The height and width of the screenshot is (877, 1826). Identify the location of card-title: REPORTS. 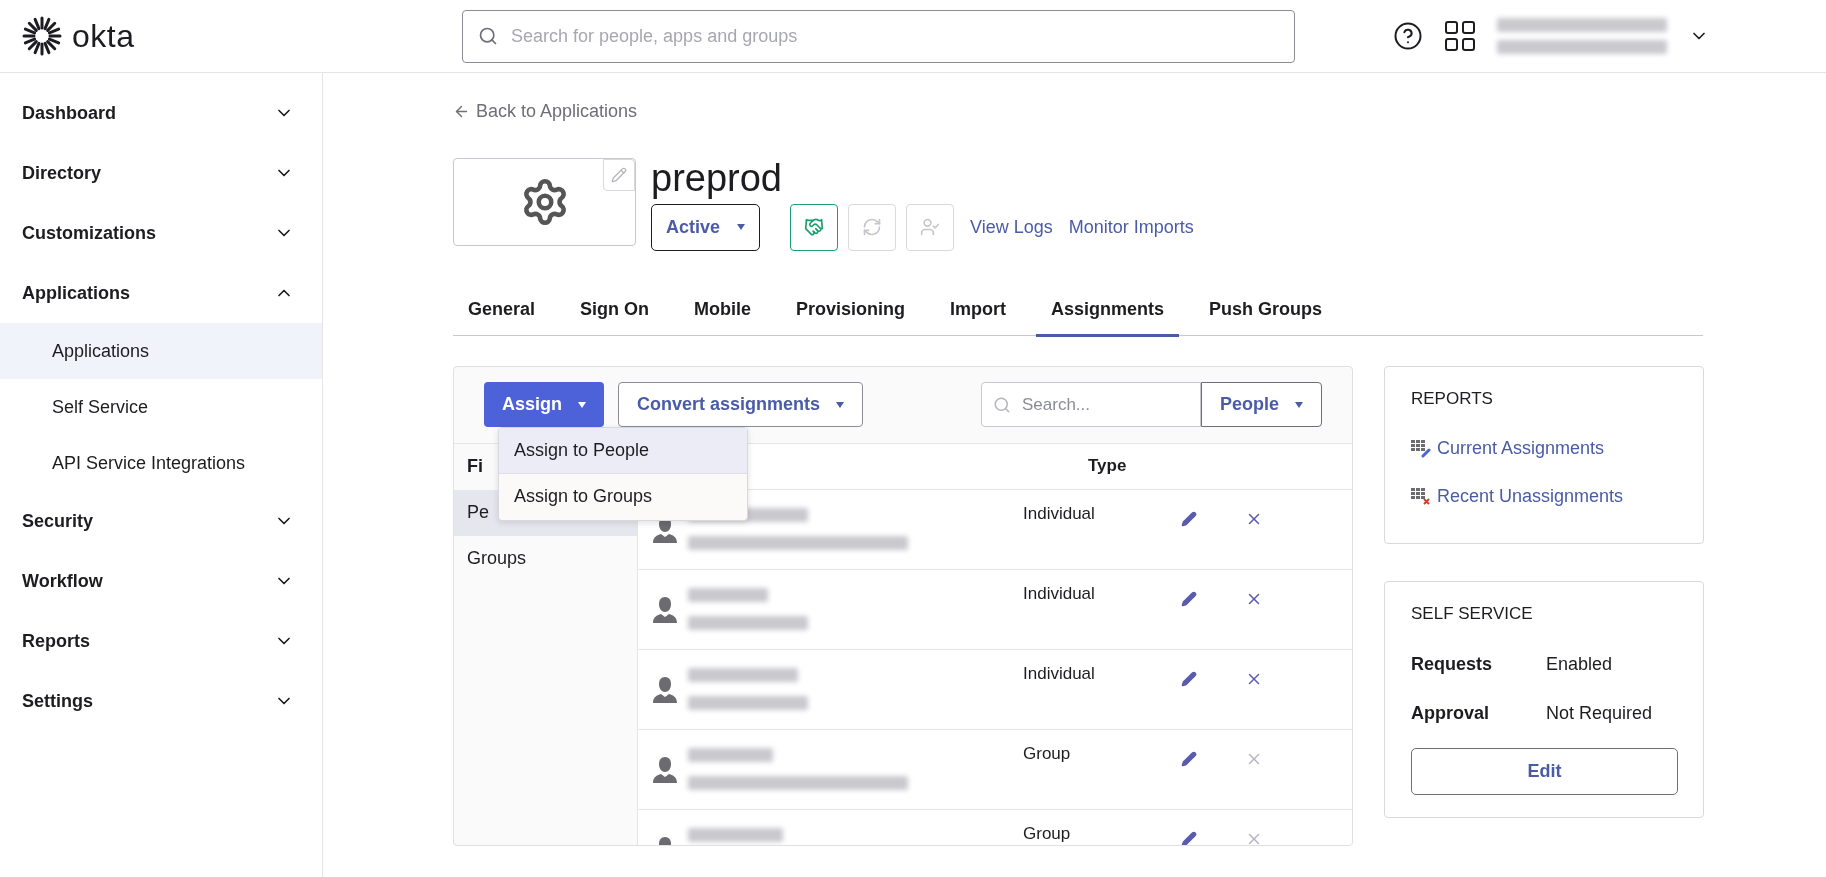
(1452, 398).